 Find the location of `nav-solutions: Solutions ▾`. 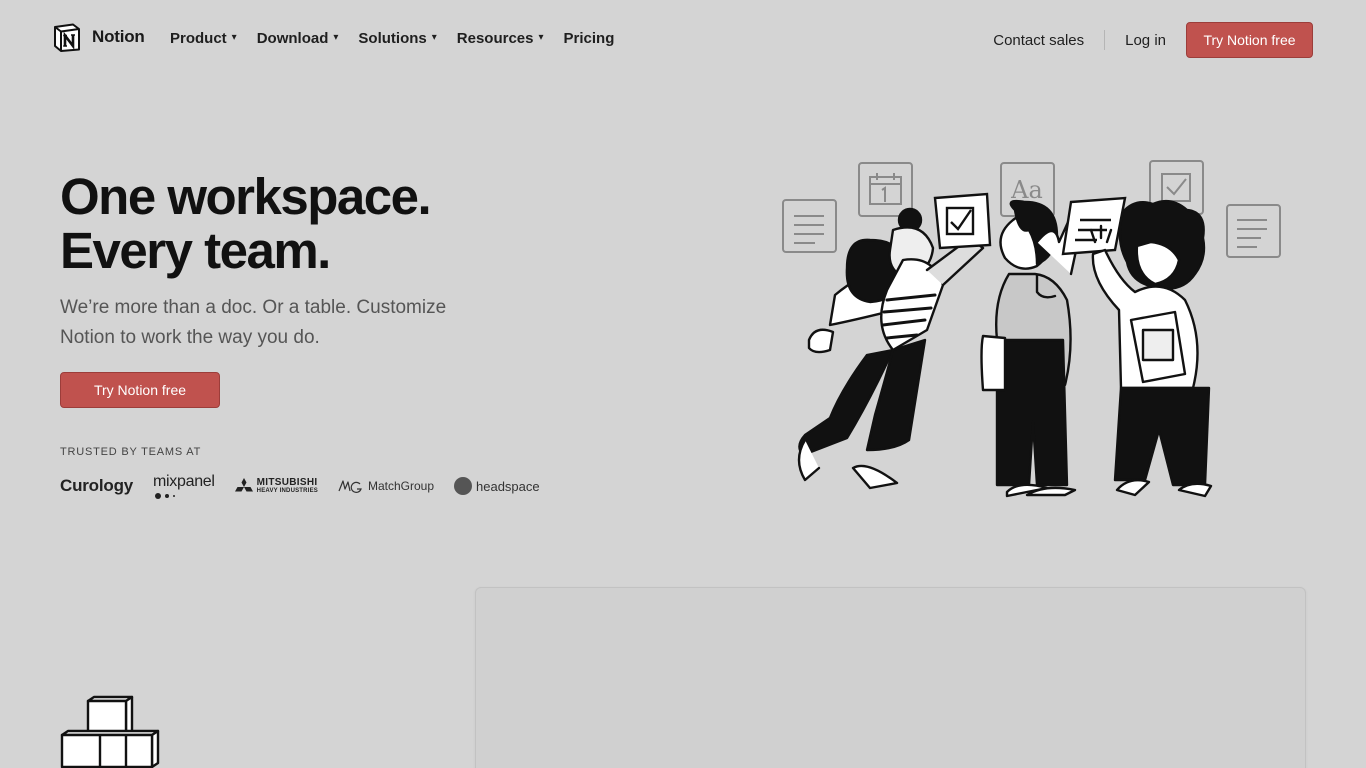

nav-solutions: Solutions ▾ is located at coordinates (397, 38).